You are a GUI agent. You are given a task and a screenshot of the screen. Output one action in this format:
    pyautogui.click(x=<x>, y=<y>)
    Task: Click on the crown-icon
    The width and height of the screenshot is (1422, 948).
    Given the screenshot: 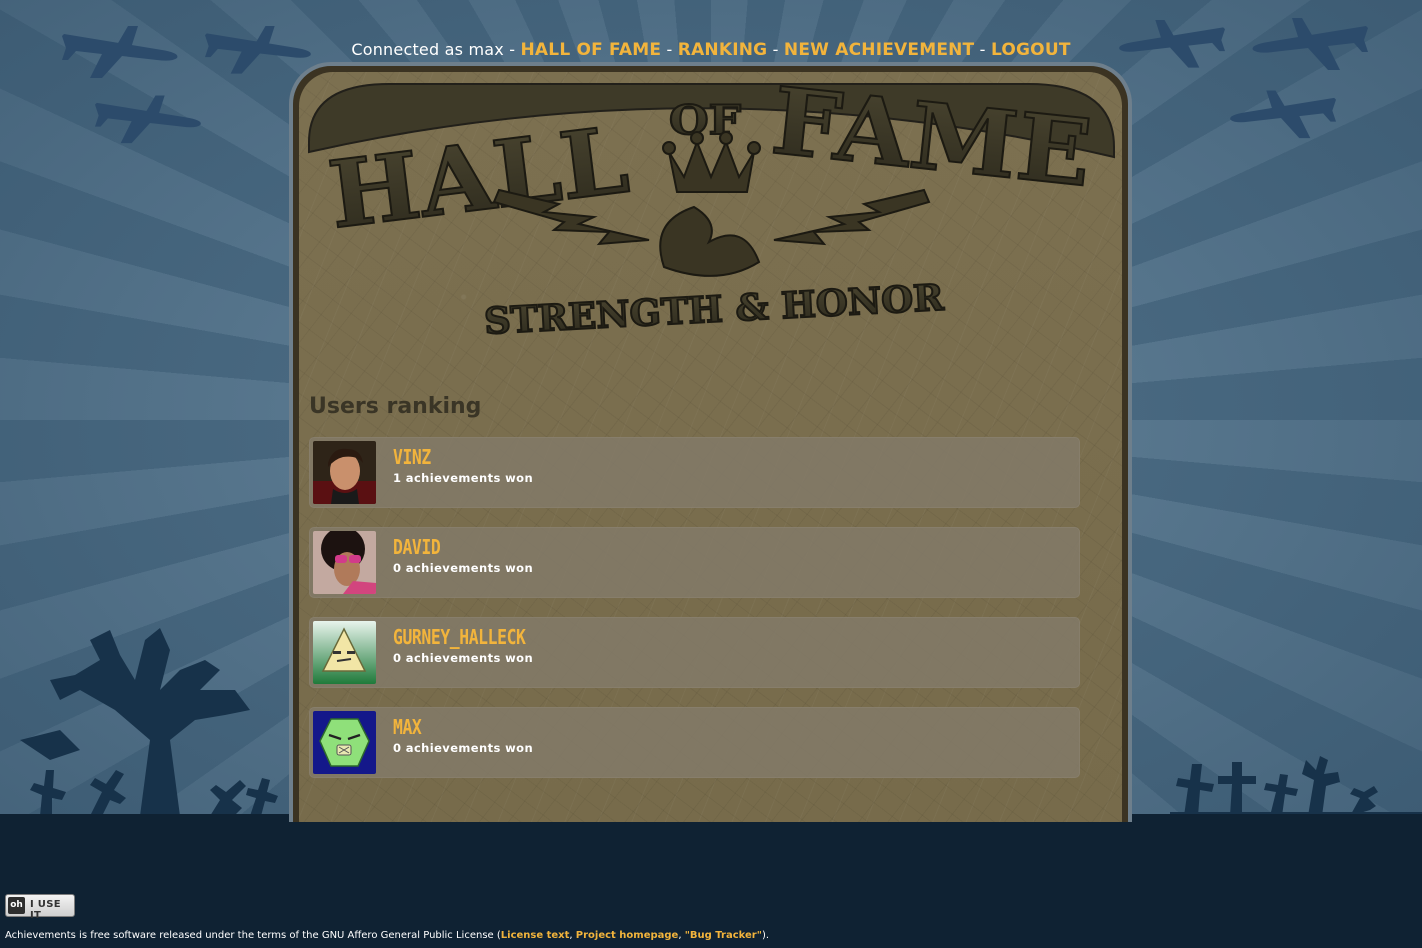 What is the action you would take?
    pyautogui.click(x=710, y=204)
    